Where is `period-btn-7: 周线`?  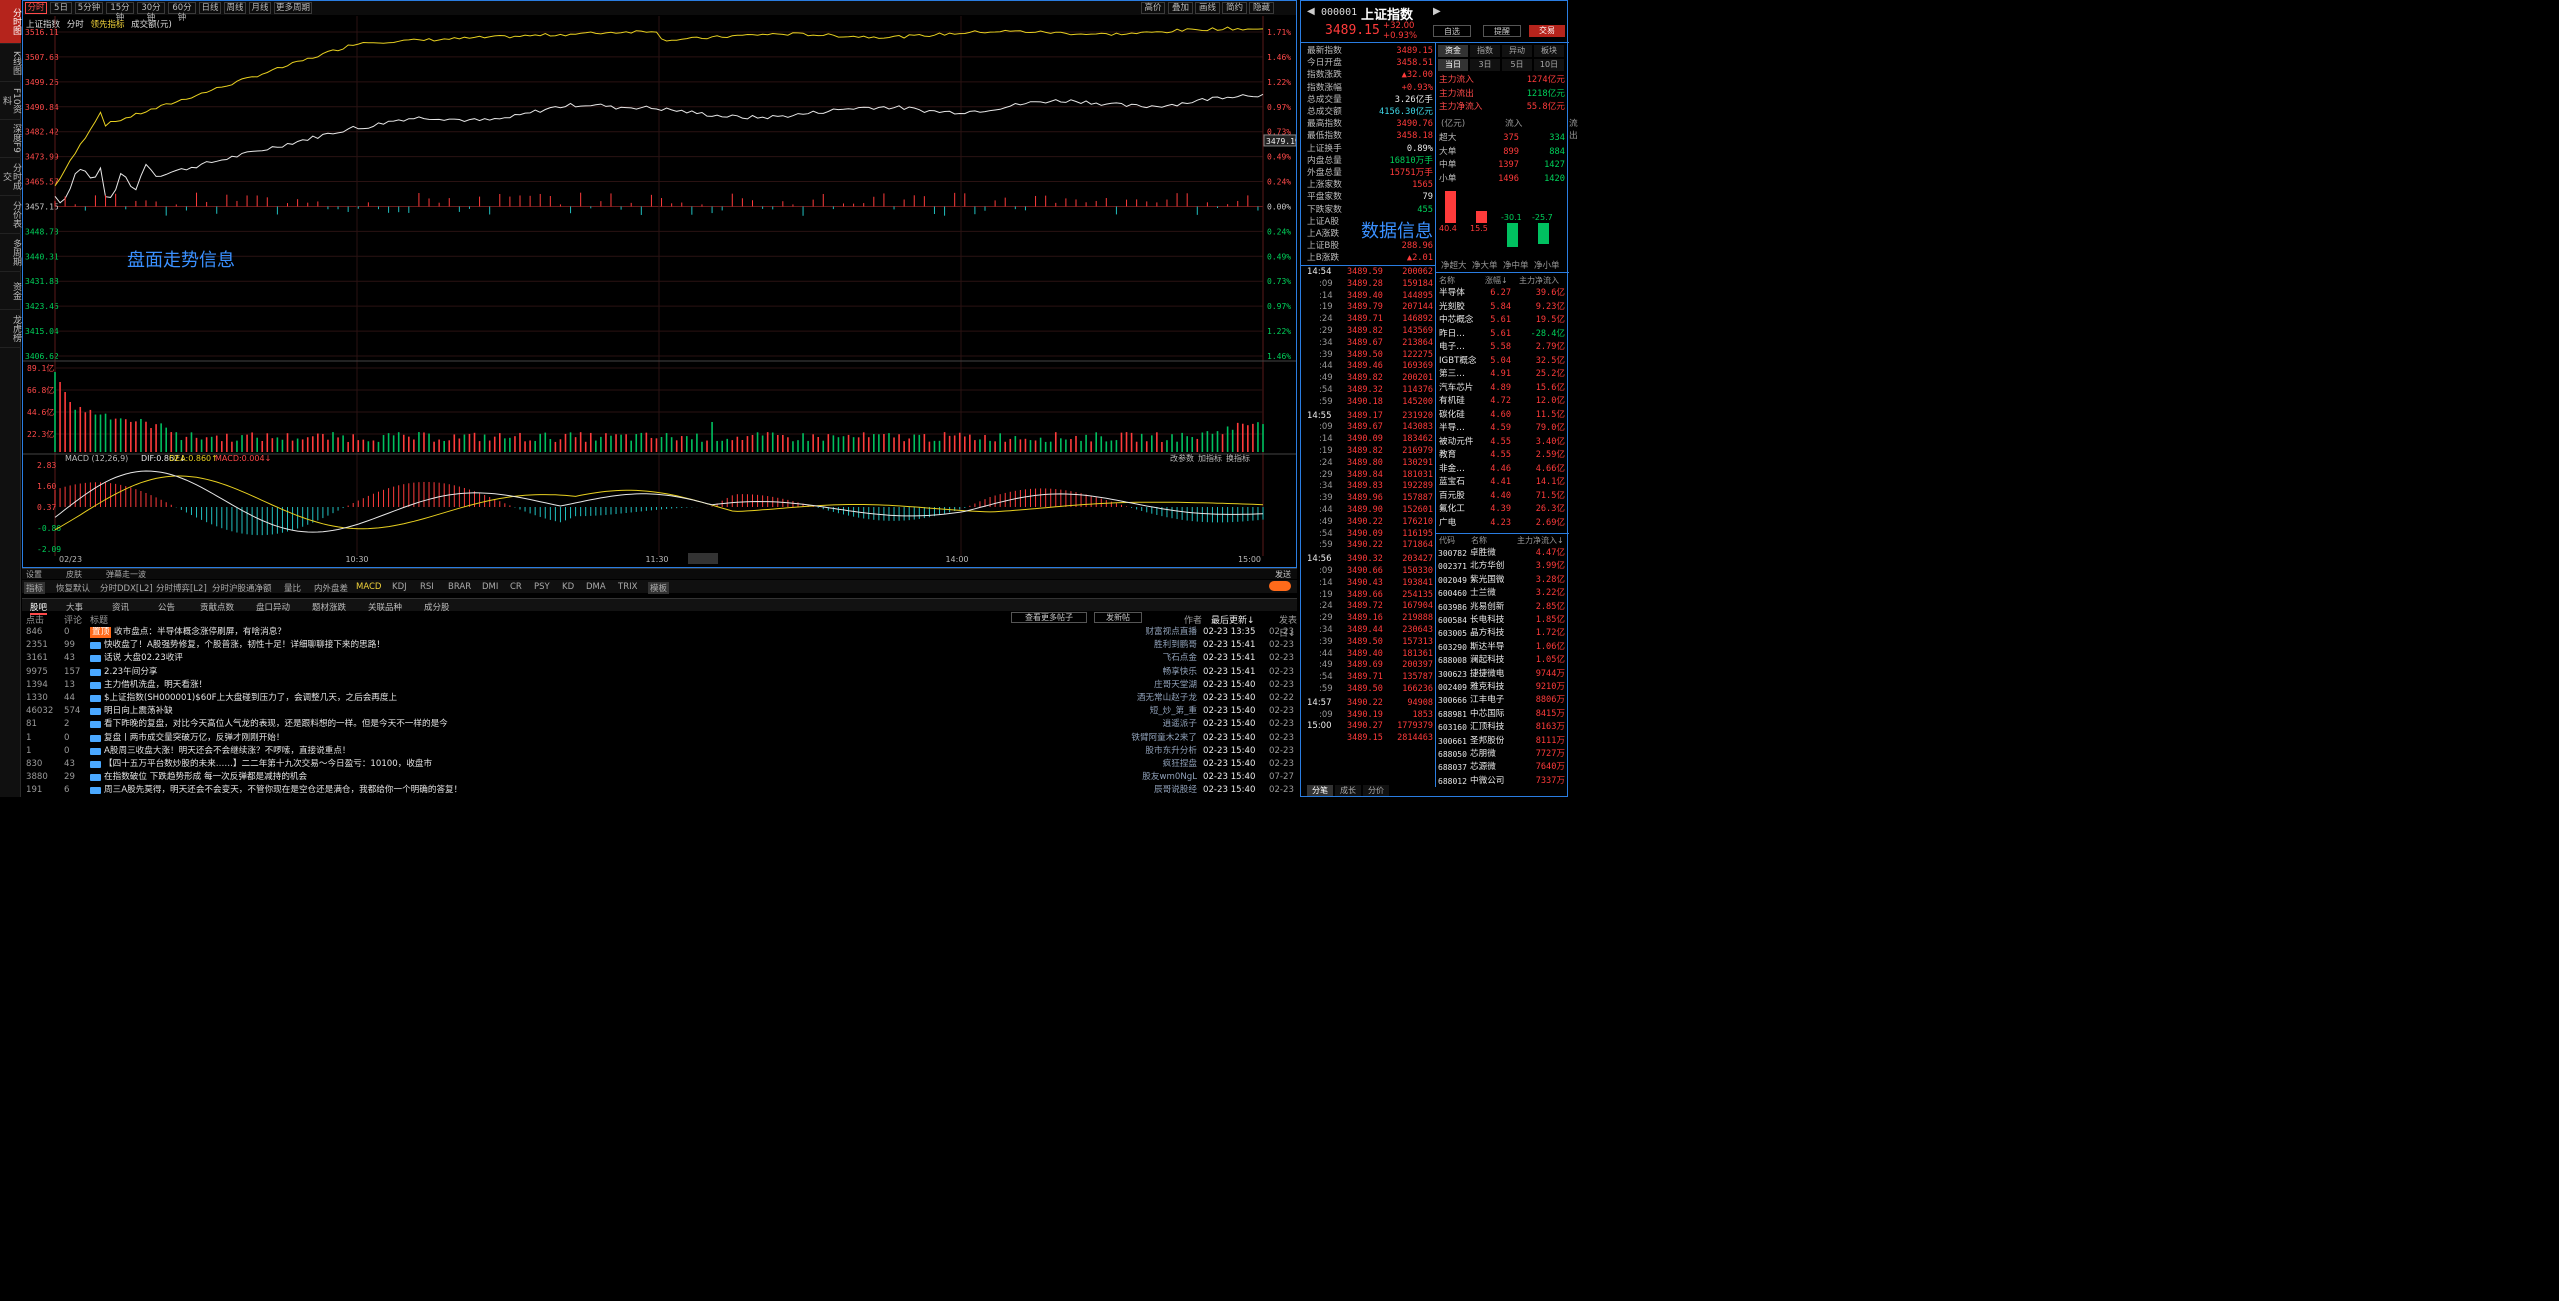
period-btn-7: 周线 is located at coordinates (235, 8).